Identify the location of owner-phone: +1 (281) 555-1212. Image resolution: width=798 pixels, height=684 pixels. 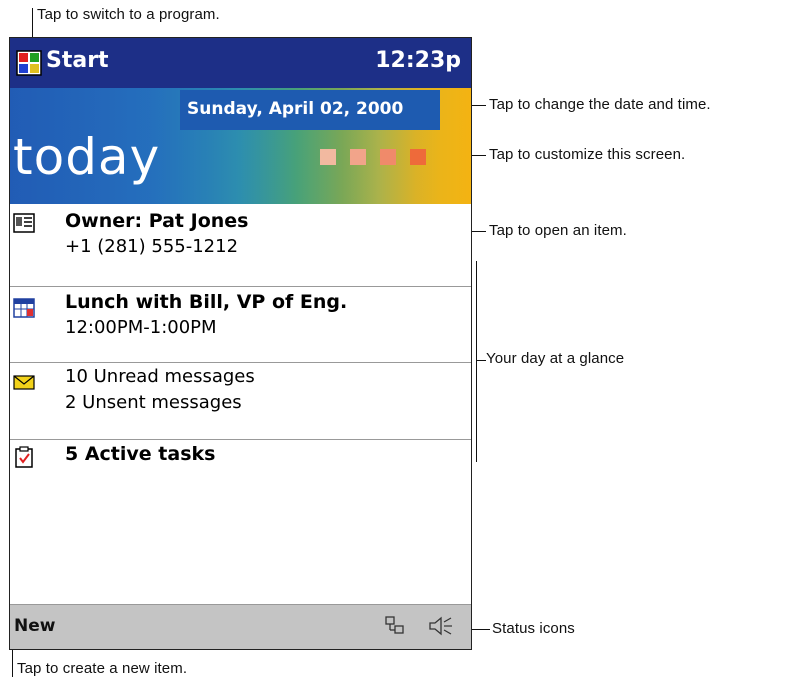
(152, 246).